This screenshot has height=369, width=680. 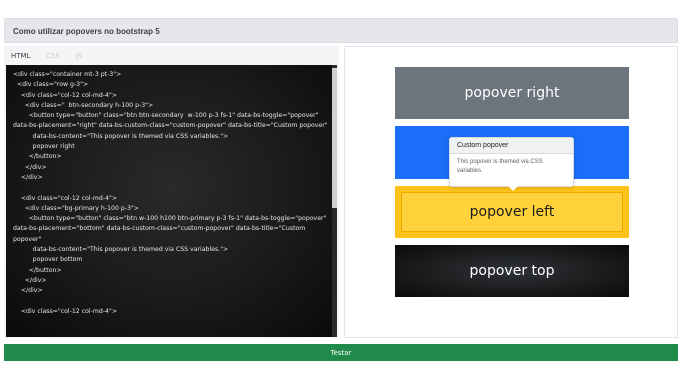 I want to click on code-line: <div class="bg-primary h-100 p-3">, so click(x=76, y=208).